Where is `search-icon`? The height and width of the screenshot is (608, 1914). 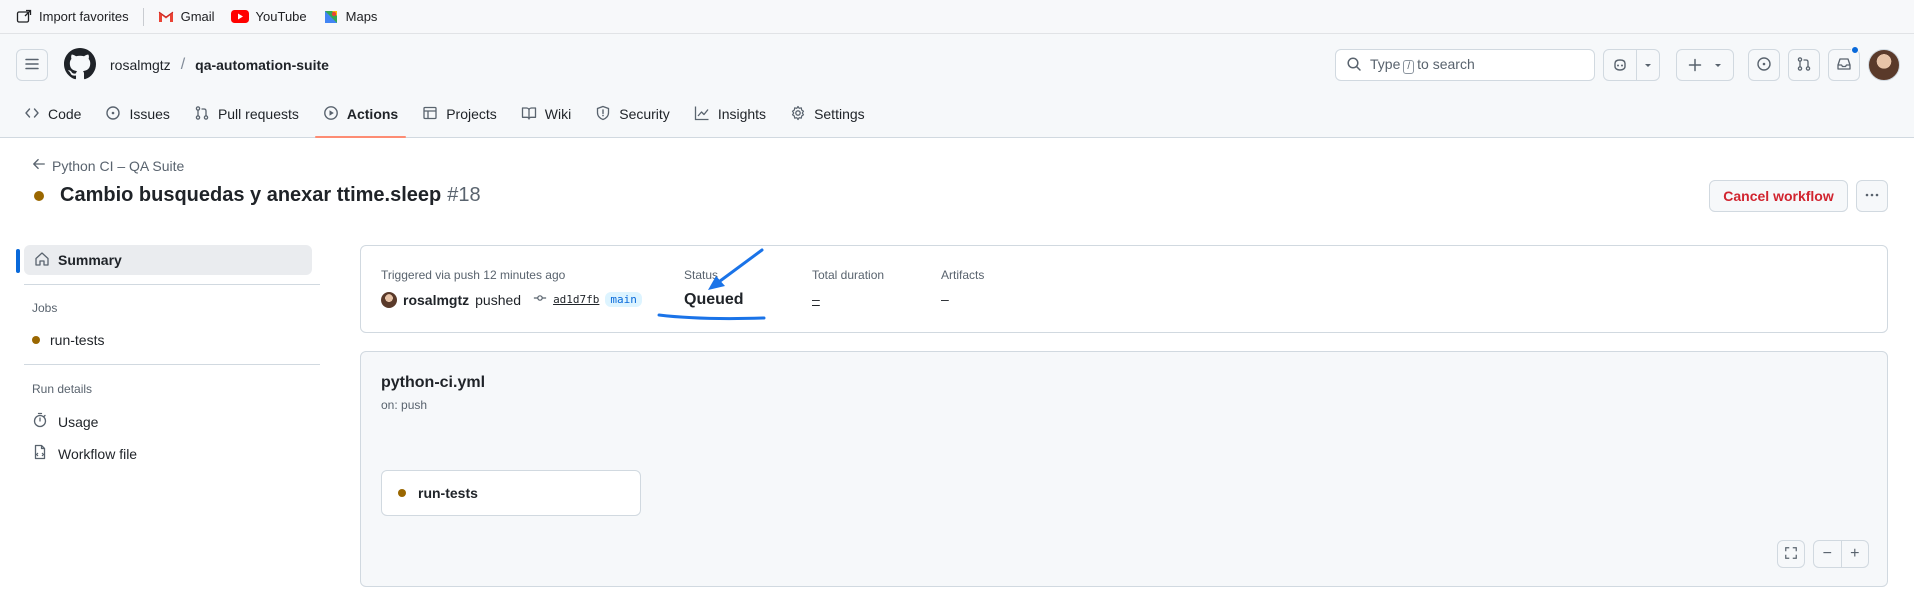 search-icon is located at coordinates (1354, 65).